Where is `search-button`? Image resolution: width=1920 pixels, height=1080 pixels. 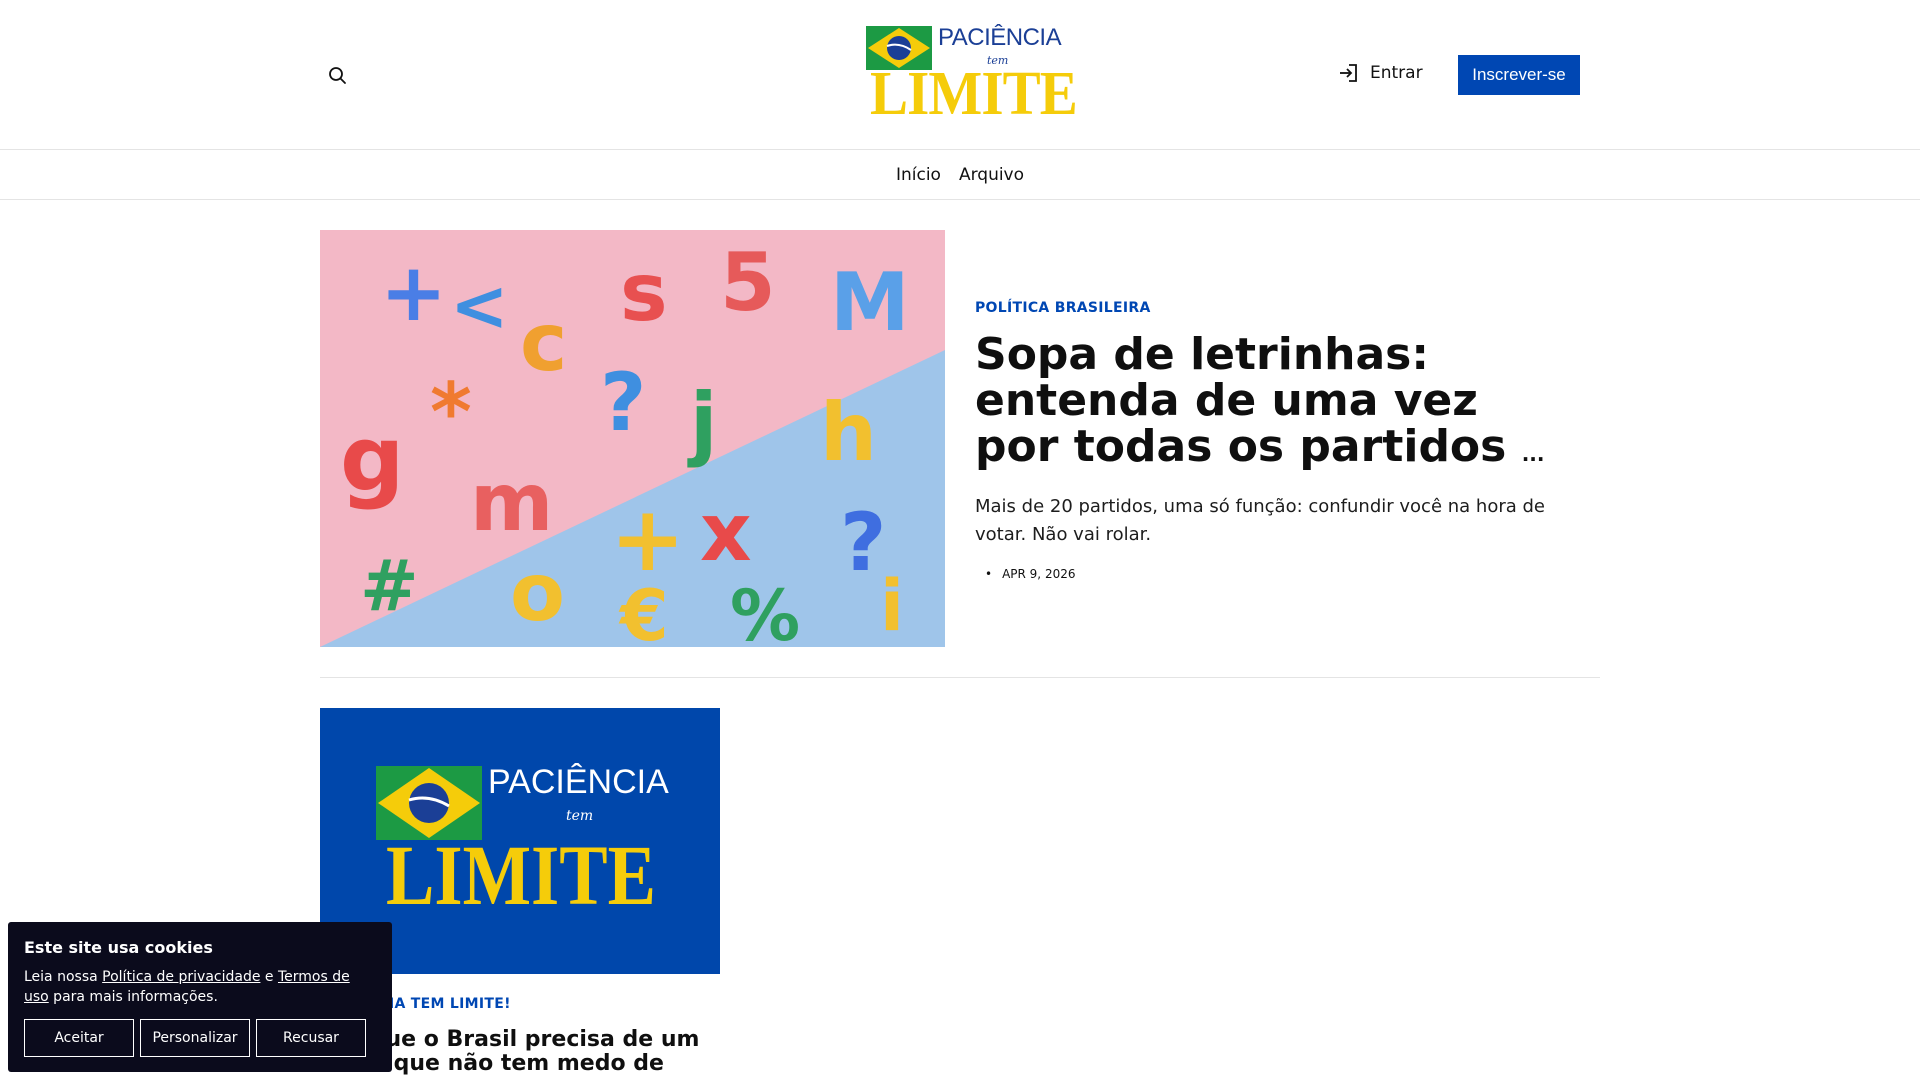
search-button is located at coordinates (338, 76).